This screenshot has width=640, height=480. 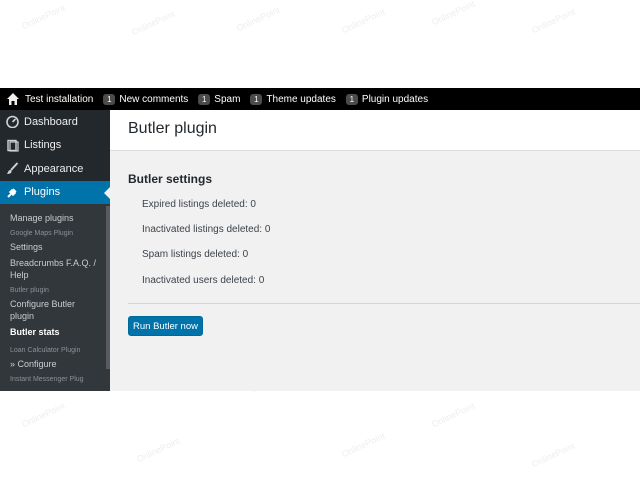 What do you see at coordinates (384, 303) in the screenshot?
I see `divider` at bounding box center [384, 303].